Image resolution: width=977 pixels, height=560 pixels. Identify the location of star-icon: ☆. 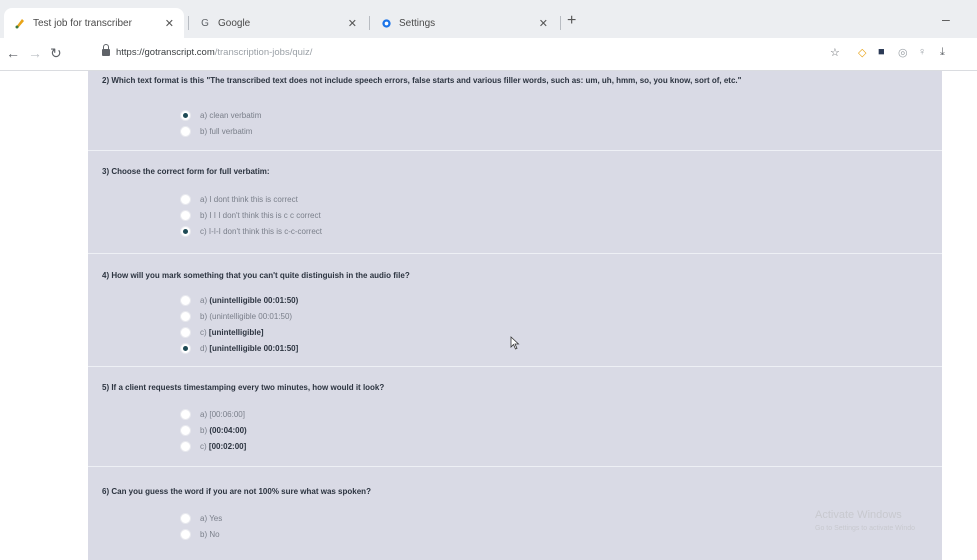
(835, 52).